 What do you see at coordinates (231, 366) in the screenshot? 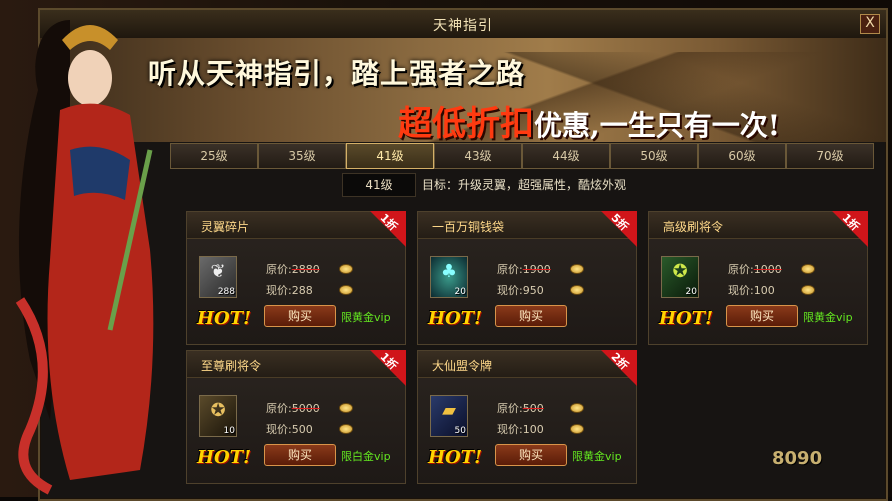
I see `item-name: 至尊刷将令` at bounding box center [231, 366].